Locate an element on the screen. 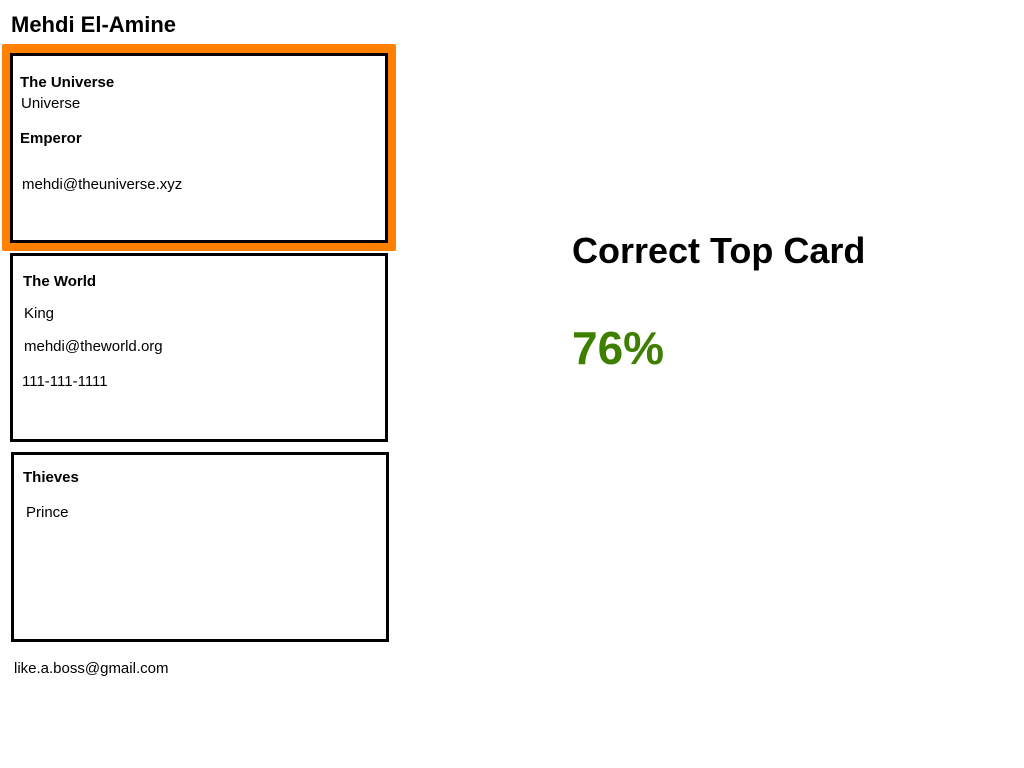  person-name: Mehdi El-Amine is located at coordinates (94, 24).